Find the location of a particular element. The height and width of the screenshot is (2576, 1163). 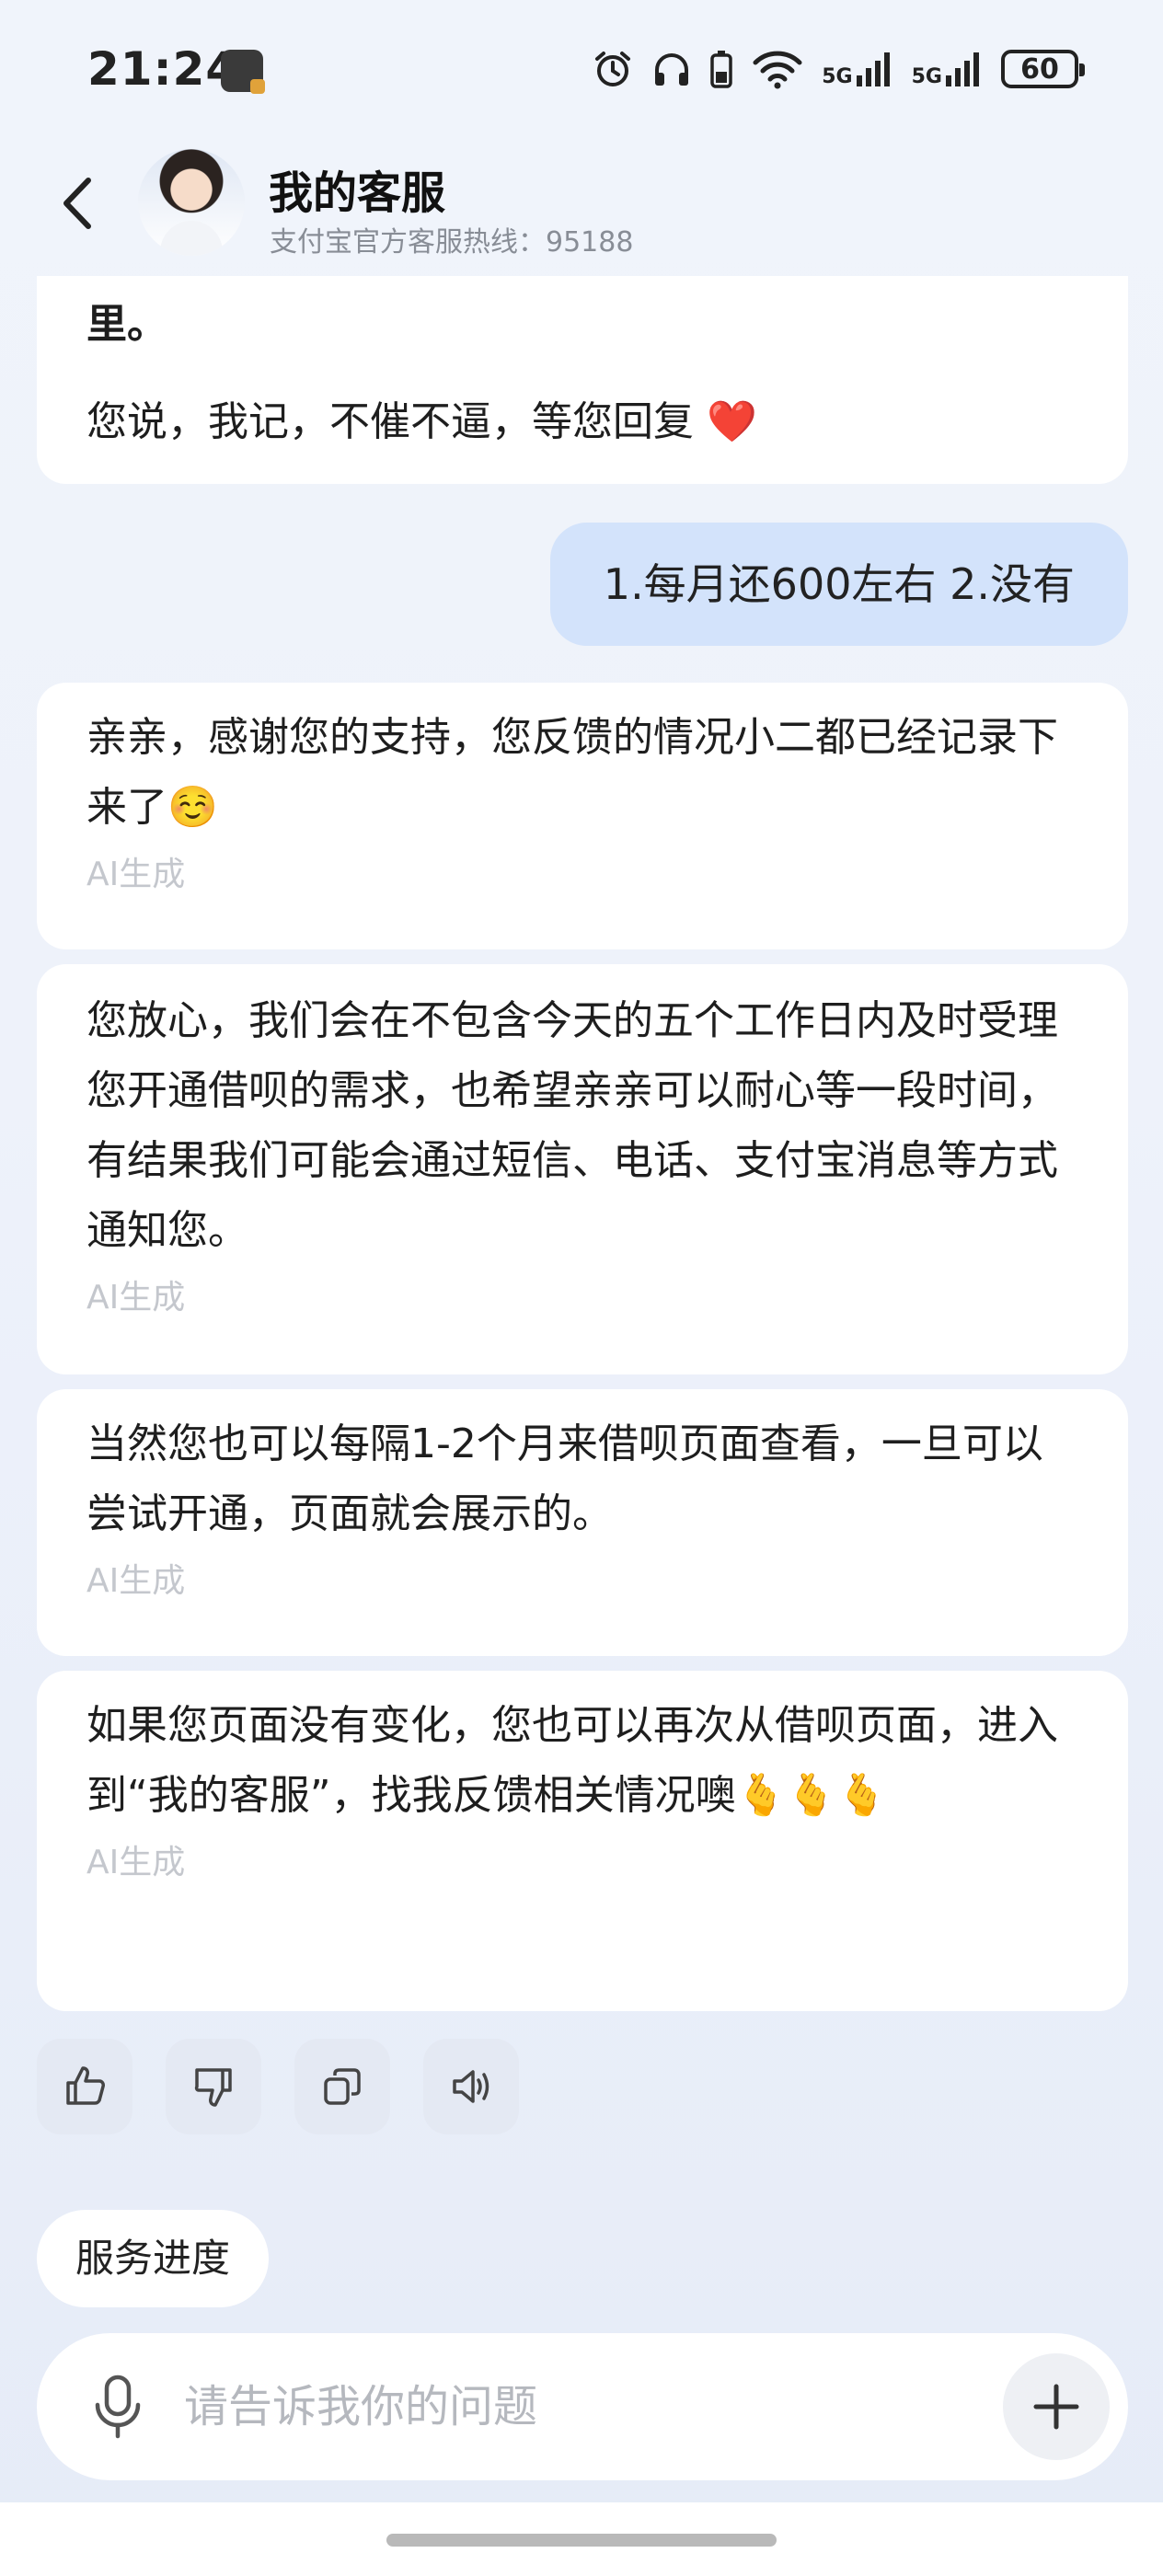

battery-indicator: 60 is located at coordinates (1043, 69).